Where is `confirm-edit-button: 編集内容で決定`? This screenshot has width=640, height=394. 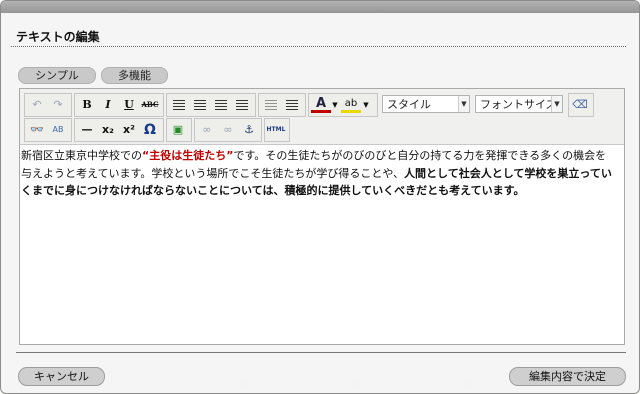
confirm-edit-button: 編集内容で決定 is located at coordinates (567, 376).